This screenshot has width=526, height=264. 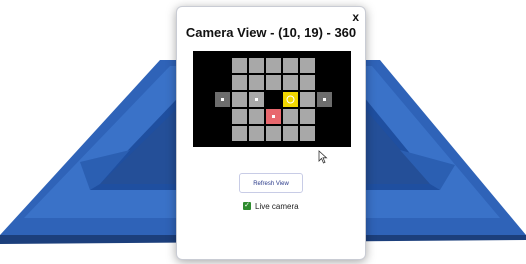 I want to click on live-camera-label: Live camera, so click(x=277, y=206).